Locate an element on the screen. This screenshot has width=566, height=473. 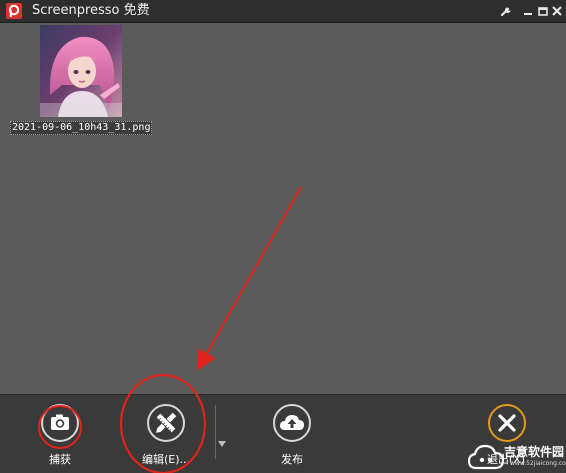
publish-label: 发布 is located at coordinates (292, 459).